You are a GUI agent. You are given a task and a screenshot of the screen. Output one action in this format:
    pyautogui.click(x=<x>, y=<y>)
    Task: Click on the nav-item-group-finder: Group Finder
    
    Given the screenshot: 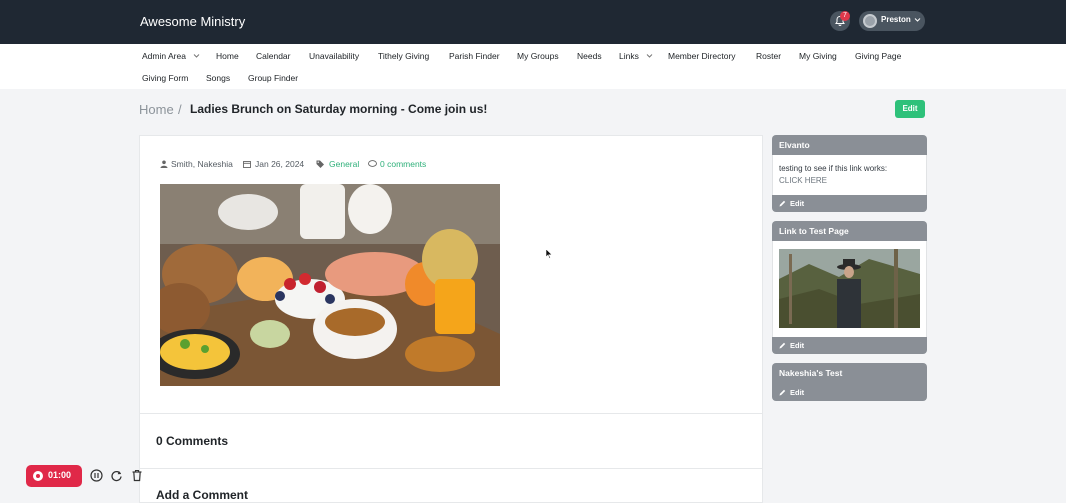 What is the action you would take?
    pyautogui.click(x=273, y=78)
    